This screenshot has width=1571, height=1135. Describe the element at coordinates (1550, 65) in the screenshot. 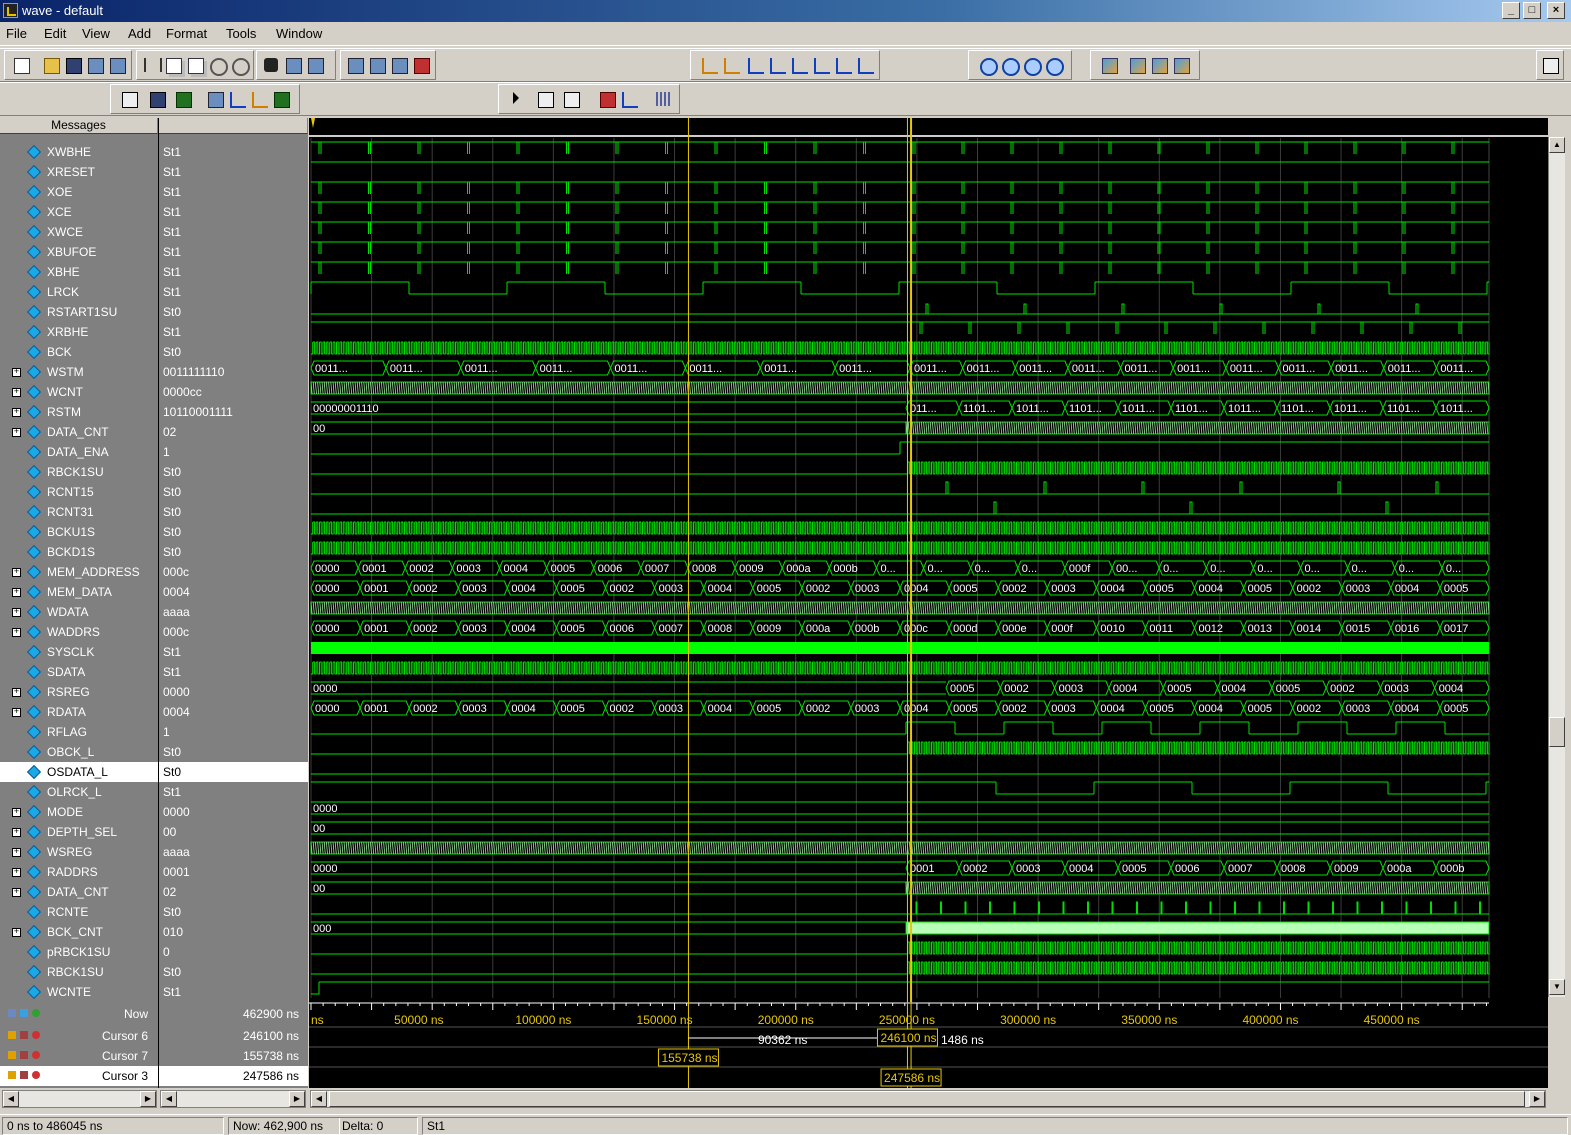

I see `undock-icon` at that location.